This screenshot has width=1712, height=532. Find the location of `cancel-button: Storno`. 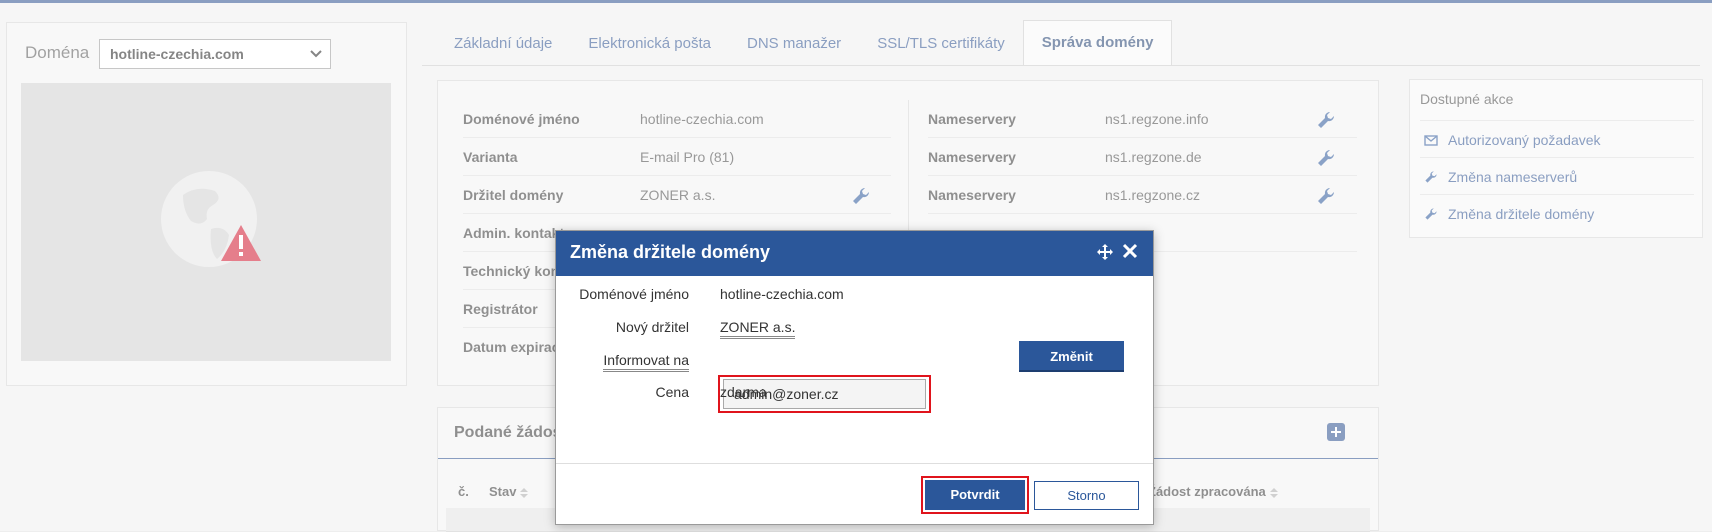

cancel-button: Storno is located at coordinates (1086, 495).